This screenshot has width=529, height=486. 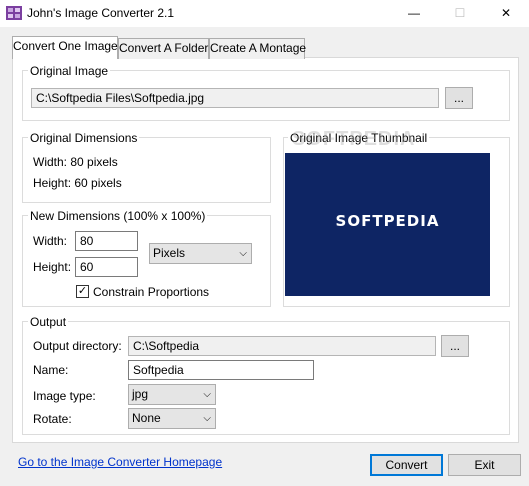 I want to click on new-height-label: Height:, so click(x=52, y=267).